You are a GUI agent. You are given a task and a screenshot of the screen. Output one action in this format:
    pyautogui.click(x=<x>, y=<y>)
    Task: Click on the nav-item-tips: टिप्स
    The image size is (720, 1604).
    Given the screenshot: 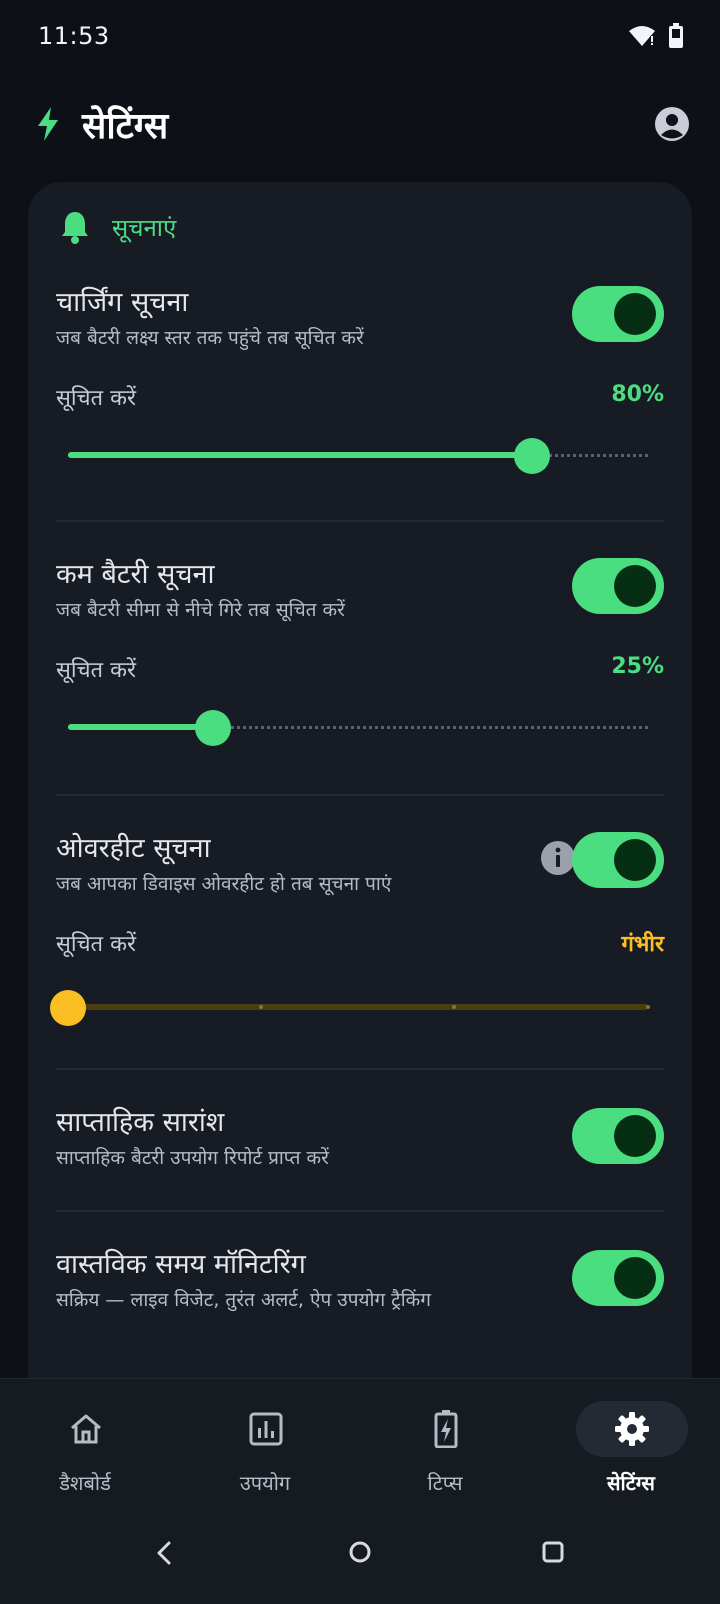 What is the action you would take?
    pyautogui.click(x=450, y=1442)
    